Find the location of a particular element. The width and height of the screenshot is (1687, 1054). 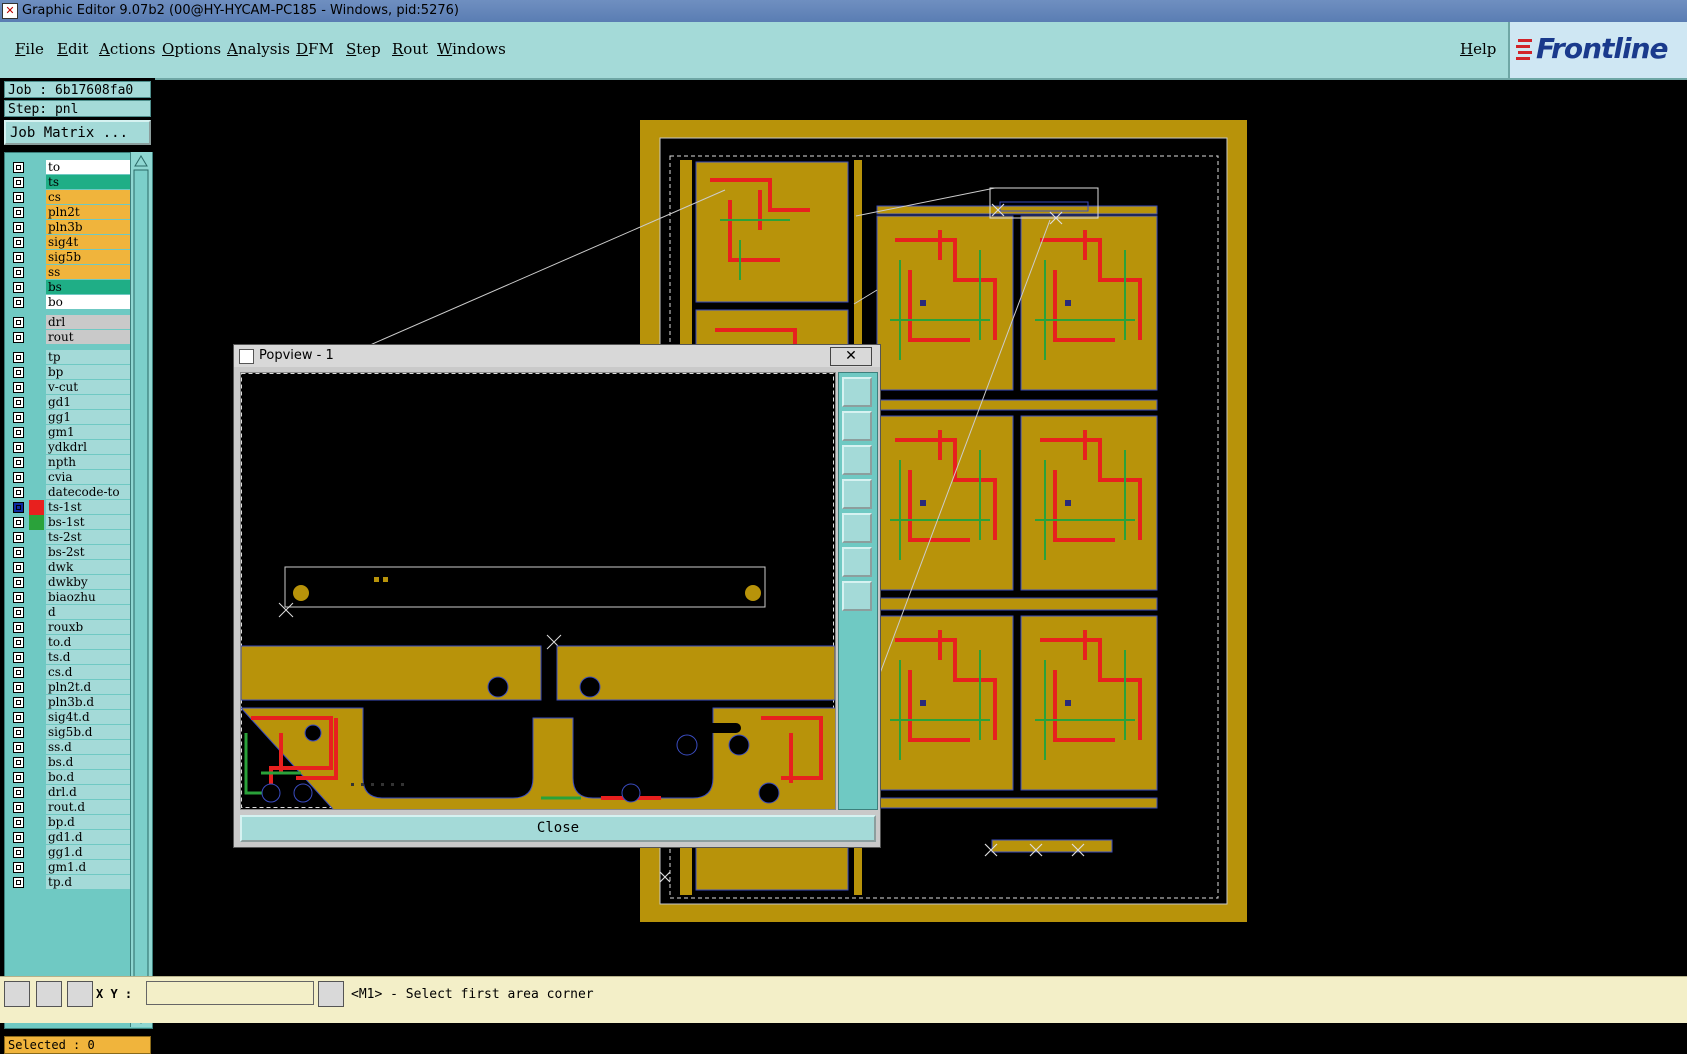

layer-row: to is located at coordinates (69, 167).